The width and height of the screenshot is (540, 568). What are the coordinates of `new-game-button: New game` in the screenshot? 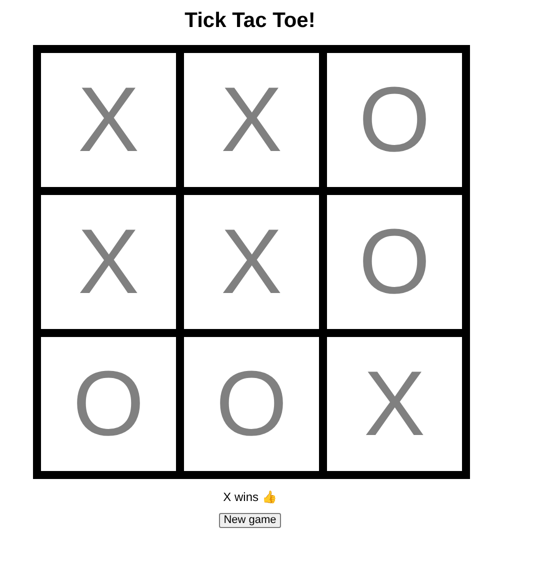 It's located at (250, 520).